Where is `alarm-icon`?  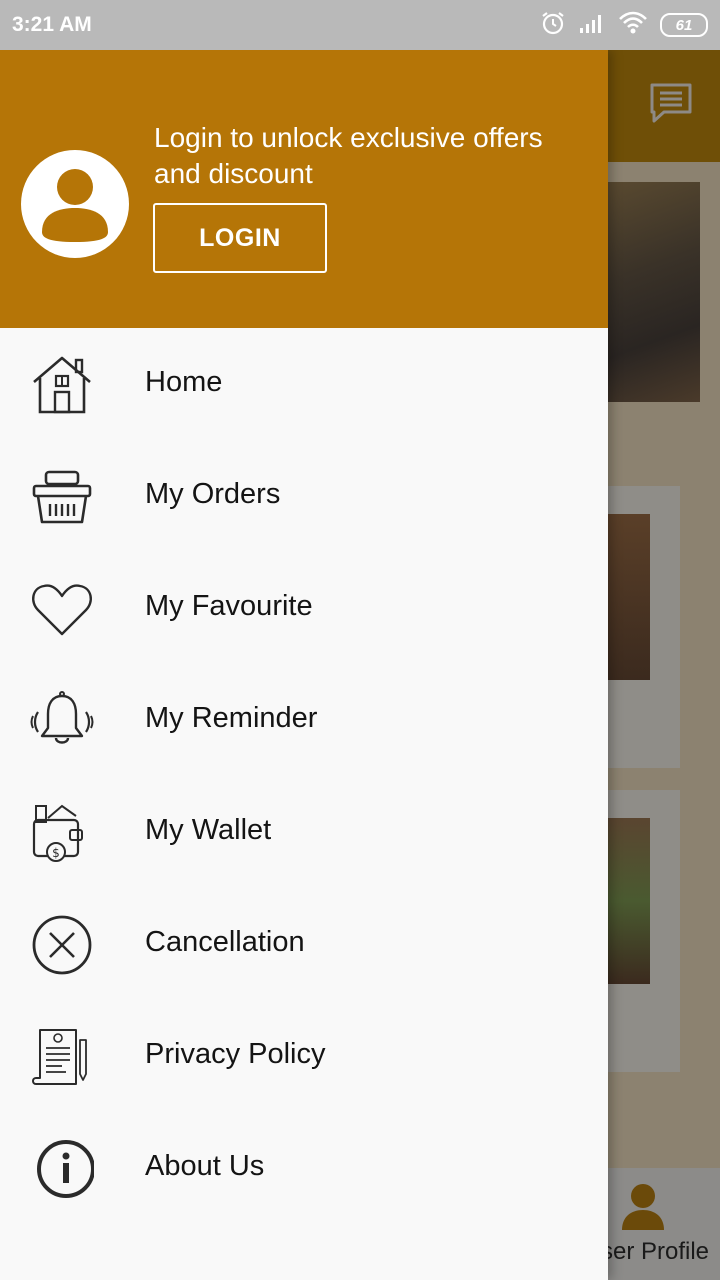
alarm-icon is located at coordinates (553, 25).